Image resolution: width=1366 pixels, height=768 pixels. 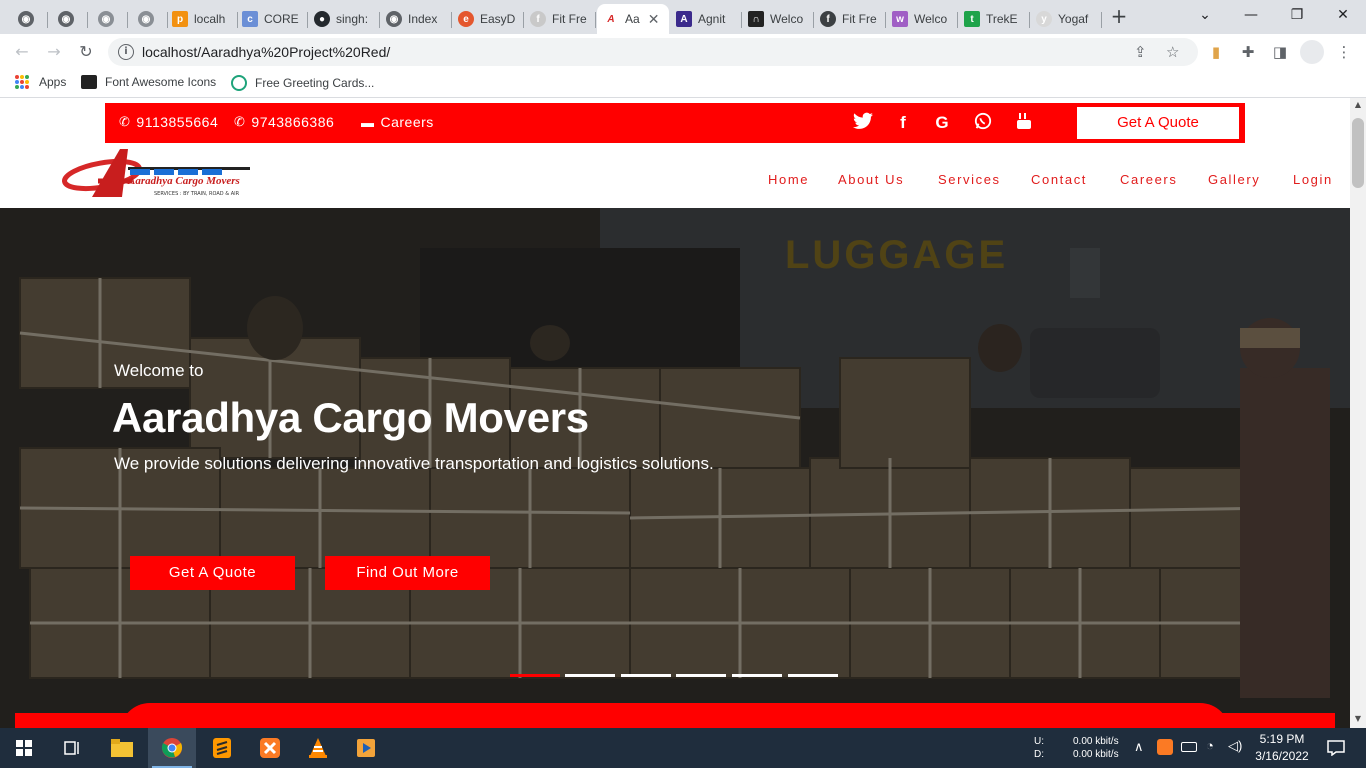 What do you see at coordinates (366, 748) in the screenshot?
I see `media-player-icon` at bounding box center [366, 748].